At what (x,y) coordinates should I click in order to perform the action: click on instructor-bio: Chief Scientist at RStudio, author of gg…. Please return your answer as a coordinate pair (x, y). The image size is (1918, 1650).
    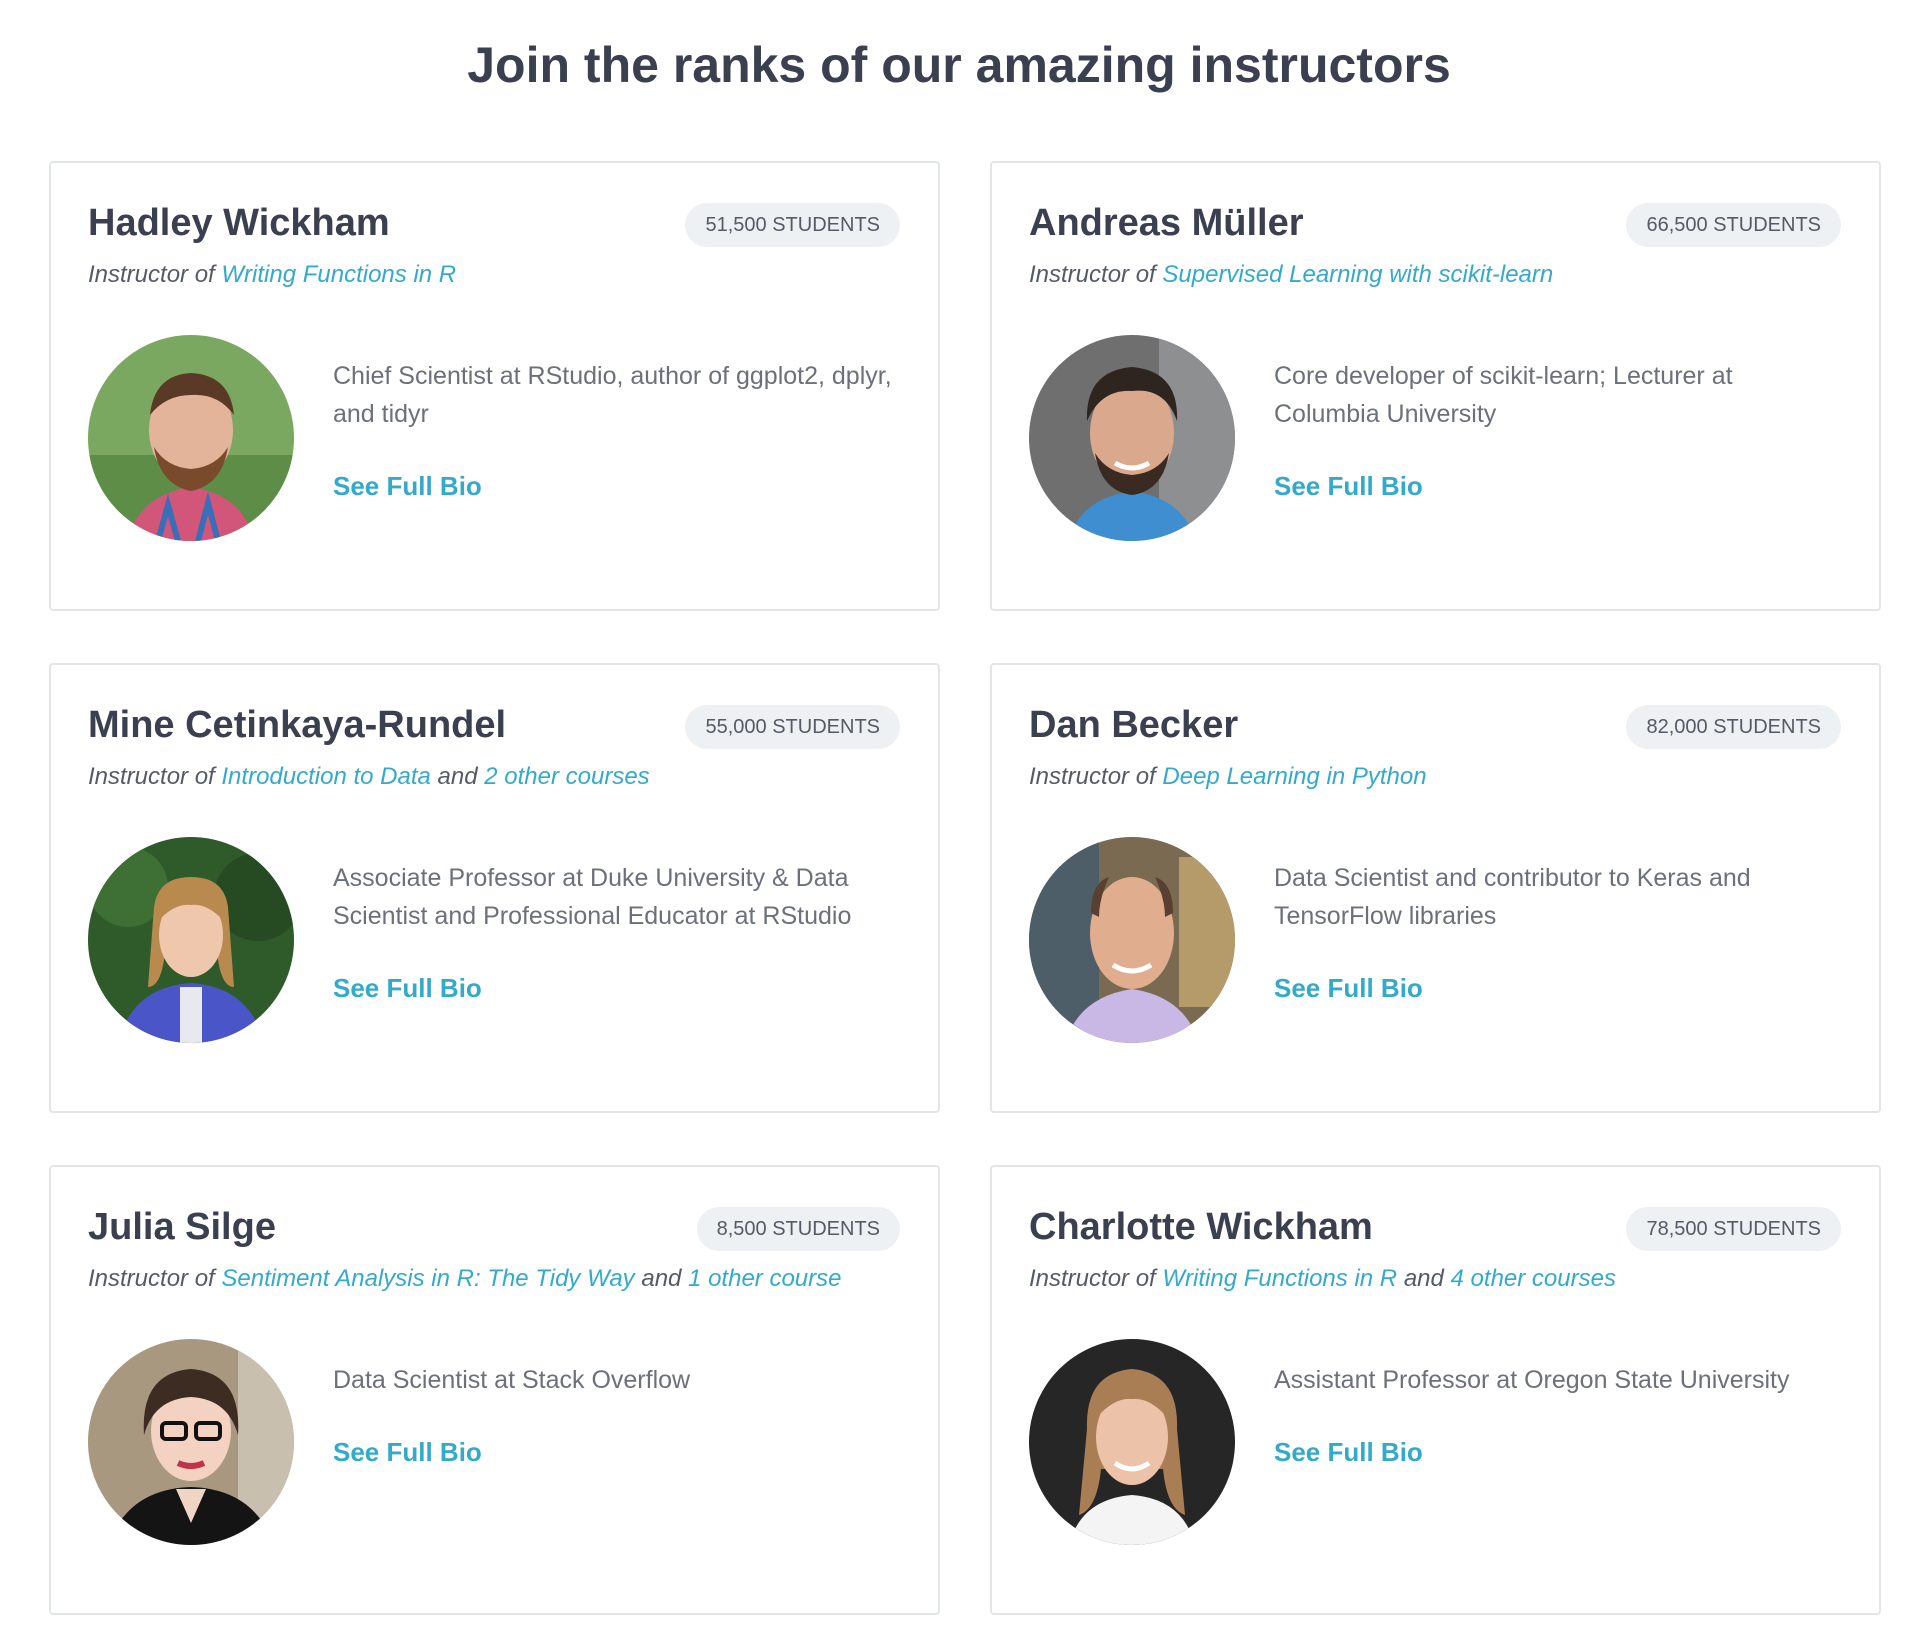
    Looking at the image, I should click on (618, 431).